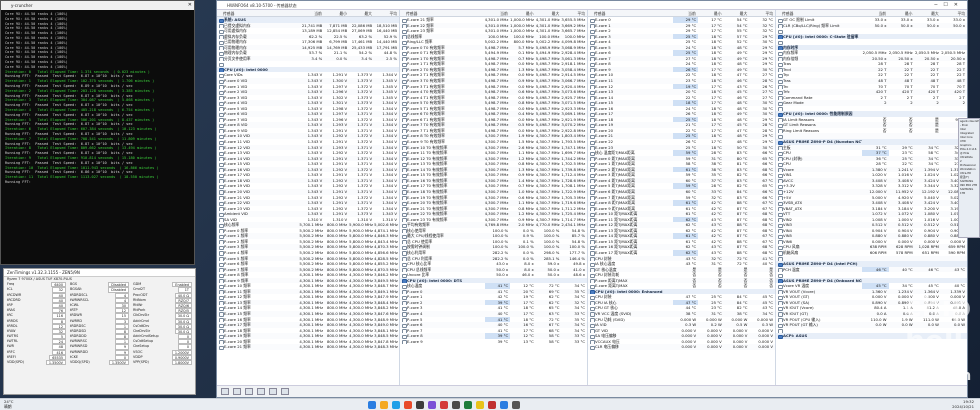 The image size is (980, 410). What do you see at coordinates (949, 5) in the screenshot?
I see `window-controls: ─☐✕` at bounding box center [949, 5].